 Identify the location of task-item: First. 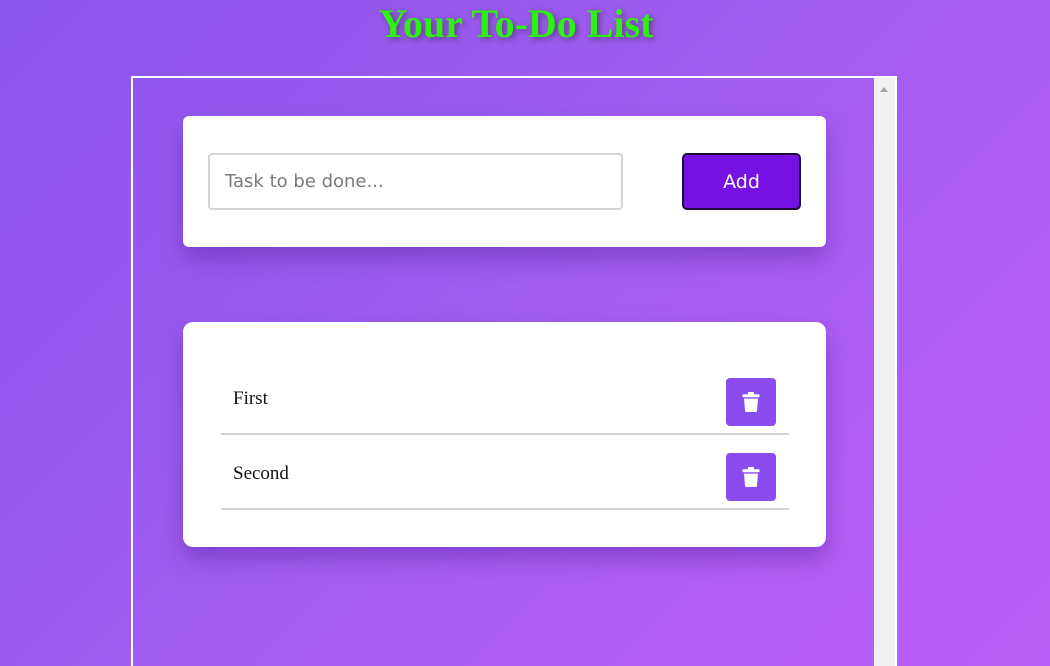
(505, 397).